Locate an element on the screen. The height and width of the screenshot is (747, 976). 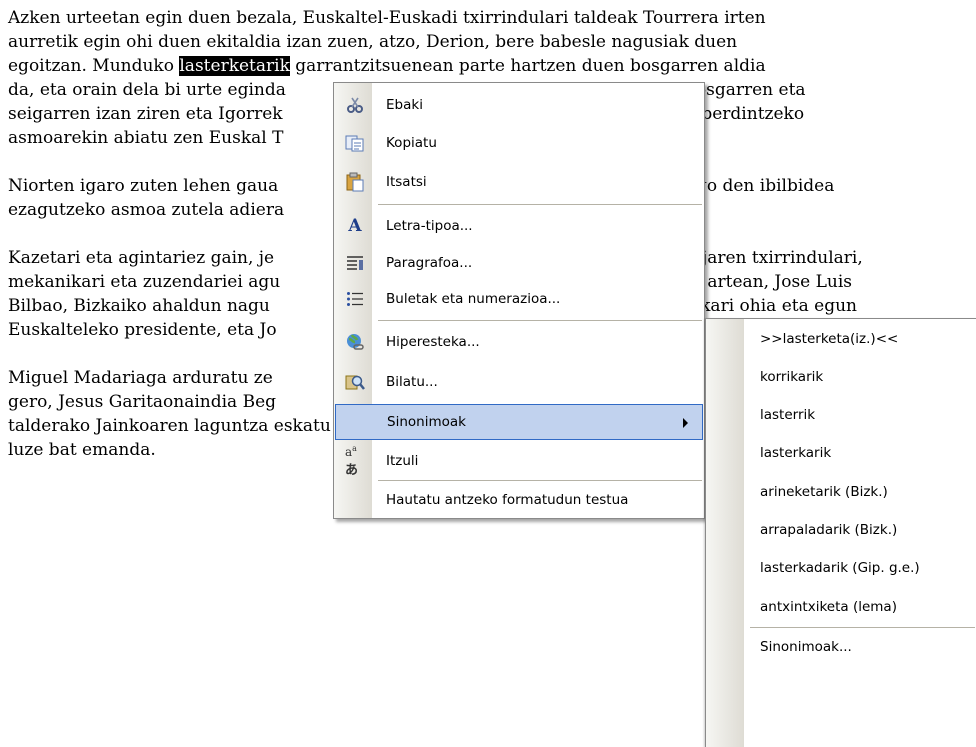
synonym-item: lasterrik is located at coordinates (841, 415).